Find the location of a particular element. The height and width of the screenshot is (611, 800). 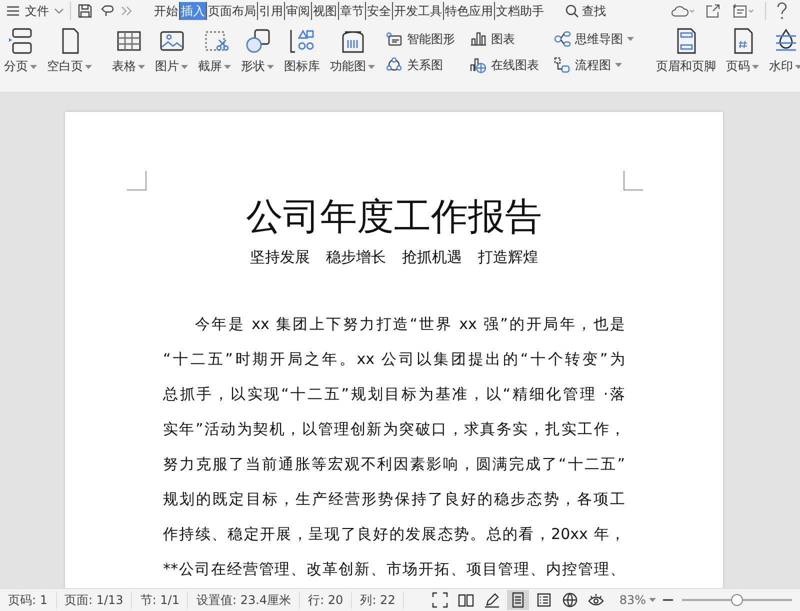

save-icon is located at coordinates (85, 11).